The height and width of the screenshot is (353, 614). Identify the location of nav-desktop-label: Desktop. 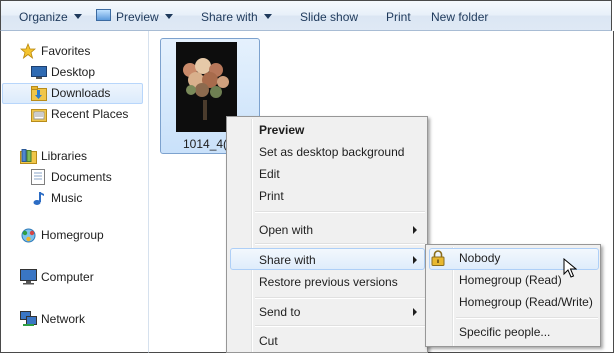
(73, 72).